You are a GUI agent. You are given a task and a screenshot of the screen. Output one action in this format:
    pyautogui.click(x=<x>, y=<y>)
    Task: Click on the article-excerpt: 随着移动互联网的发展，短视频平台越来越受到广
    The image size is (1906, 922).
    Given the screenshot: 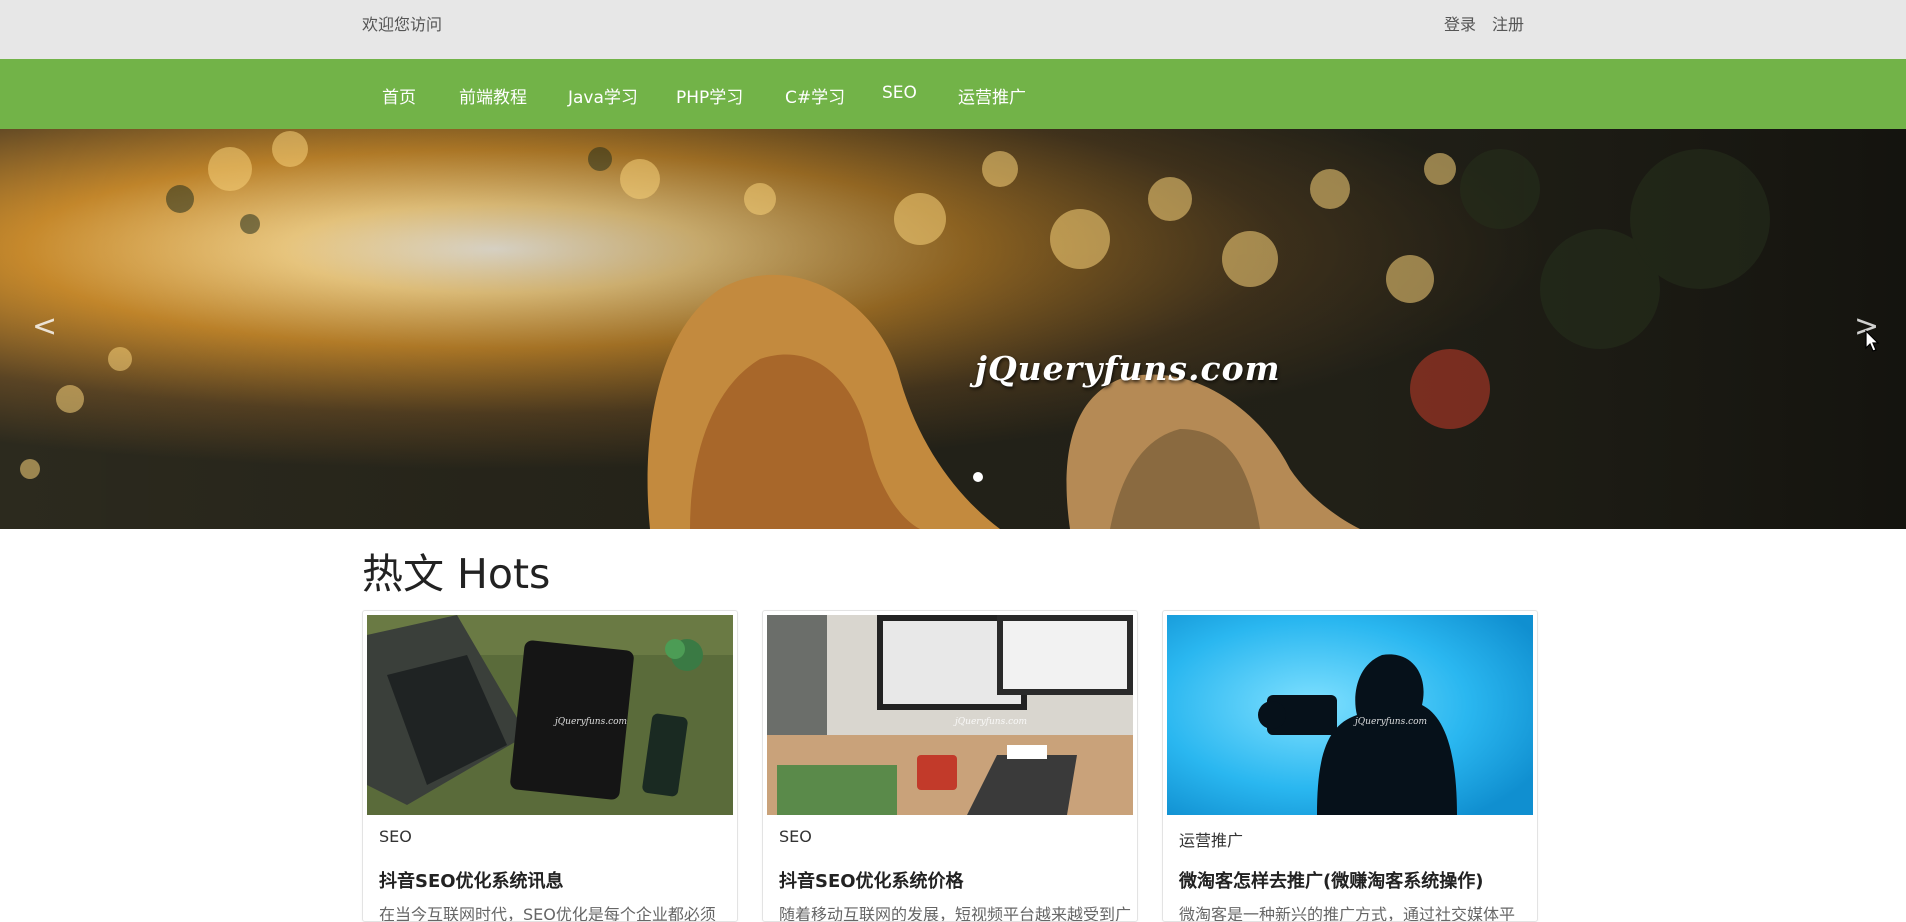 What is the action you would take?
    pyautogui.click(x=955, y=913)
    